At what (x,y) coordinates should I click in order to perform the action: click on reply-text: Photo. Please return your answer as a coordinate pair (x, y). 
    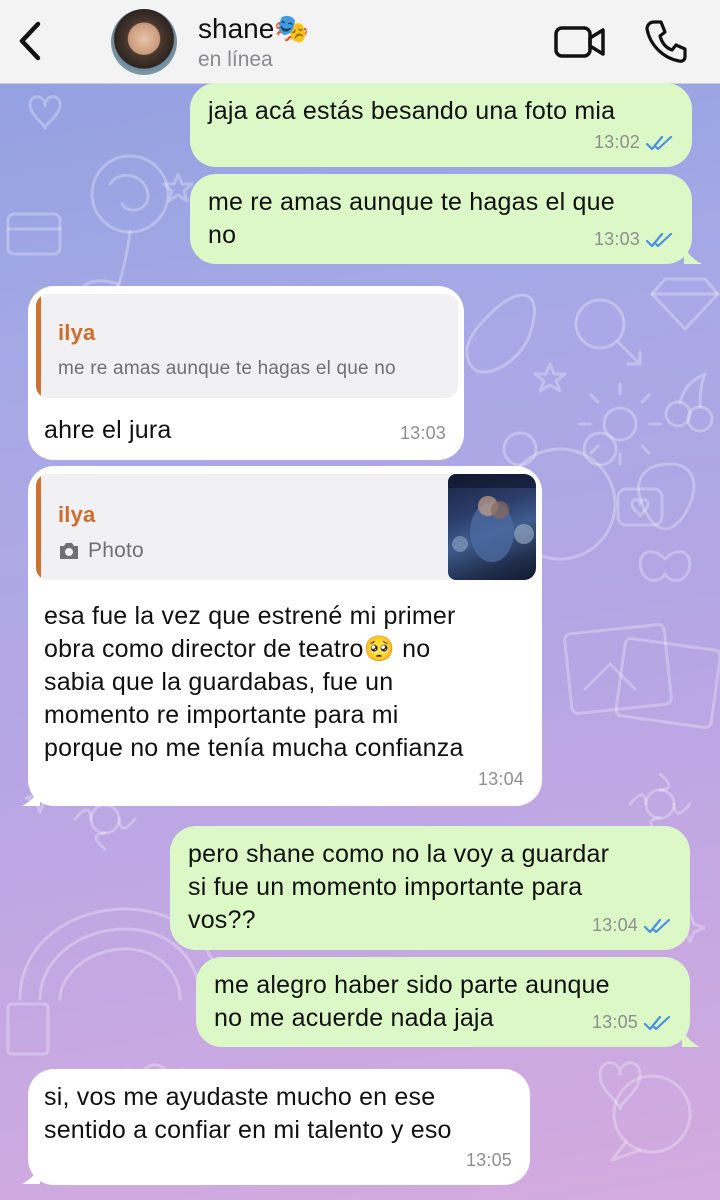
    Looking at the image, I should click on (101, 550).